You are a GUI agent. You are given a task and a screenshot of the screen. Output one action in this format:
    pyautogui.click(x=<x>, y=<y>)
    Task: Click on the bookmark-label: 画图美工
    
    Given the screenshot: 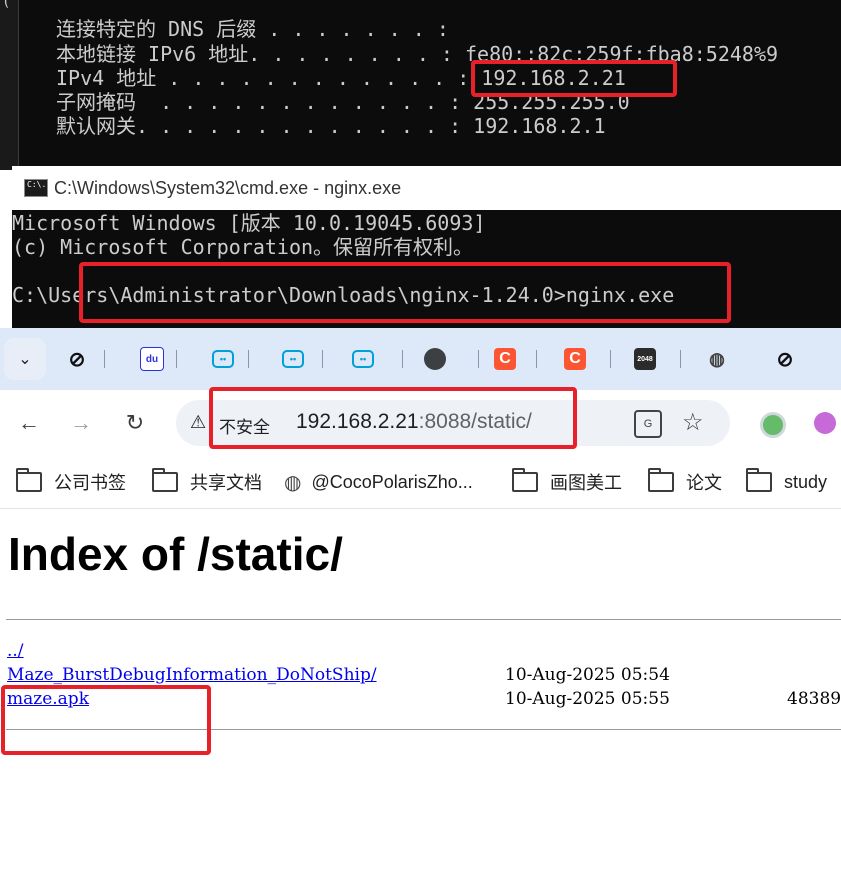 What is the action you would take?
    pyautogui.click(x=586, y=483)
    